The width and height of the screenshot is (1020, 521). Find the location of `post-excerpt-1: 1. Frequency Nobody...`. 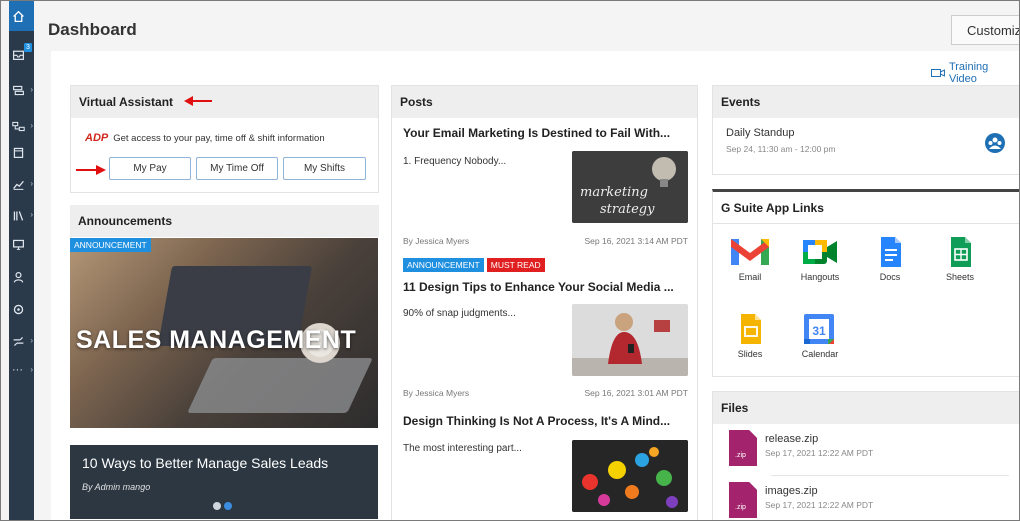

post-excerpt-1: 1. Frequency Nobody... is located at coordinates (455, 161).